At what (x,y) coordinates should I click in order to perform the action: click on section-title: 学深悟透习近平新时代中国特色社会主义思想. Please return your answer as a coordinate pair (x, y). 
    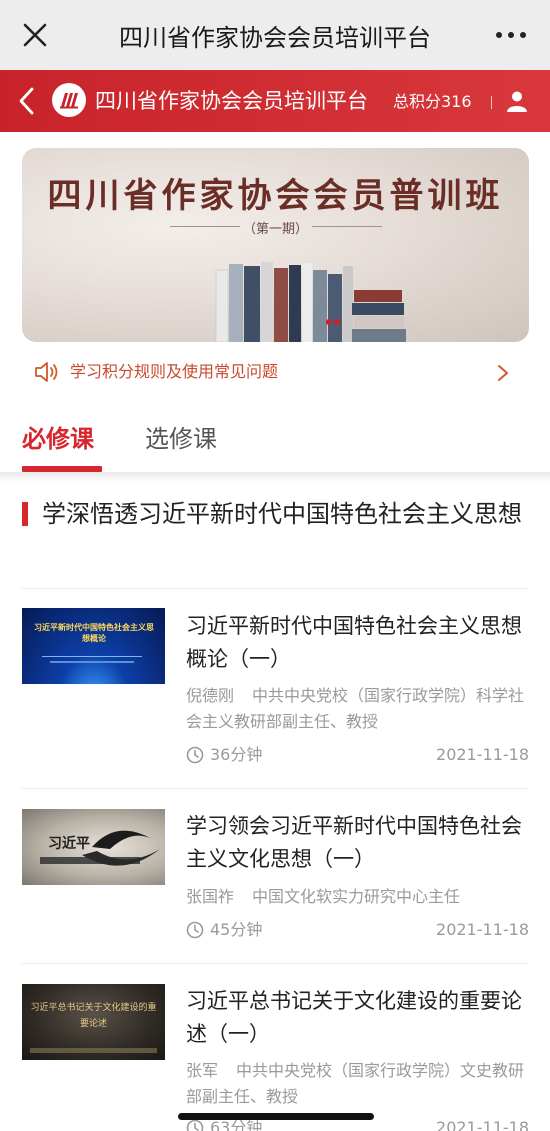
    Looking at the image, I should click on (282, 514).